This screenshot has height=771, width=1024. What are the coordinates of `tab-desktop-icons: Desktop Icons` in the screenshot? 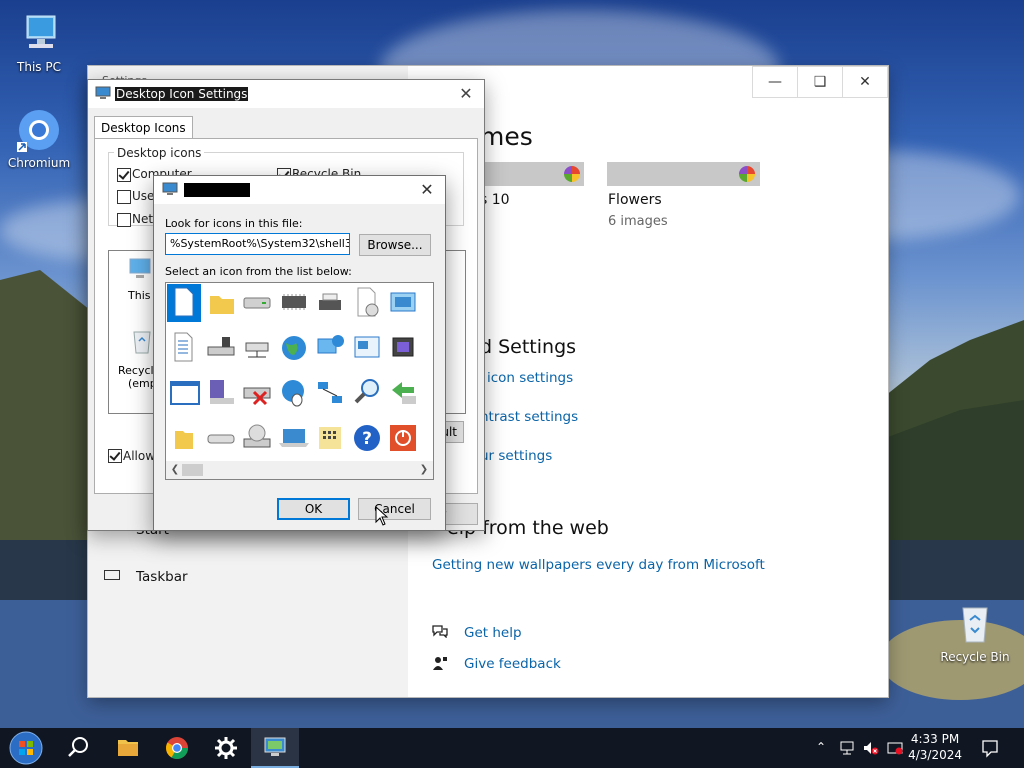 It's located at (143, 127).